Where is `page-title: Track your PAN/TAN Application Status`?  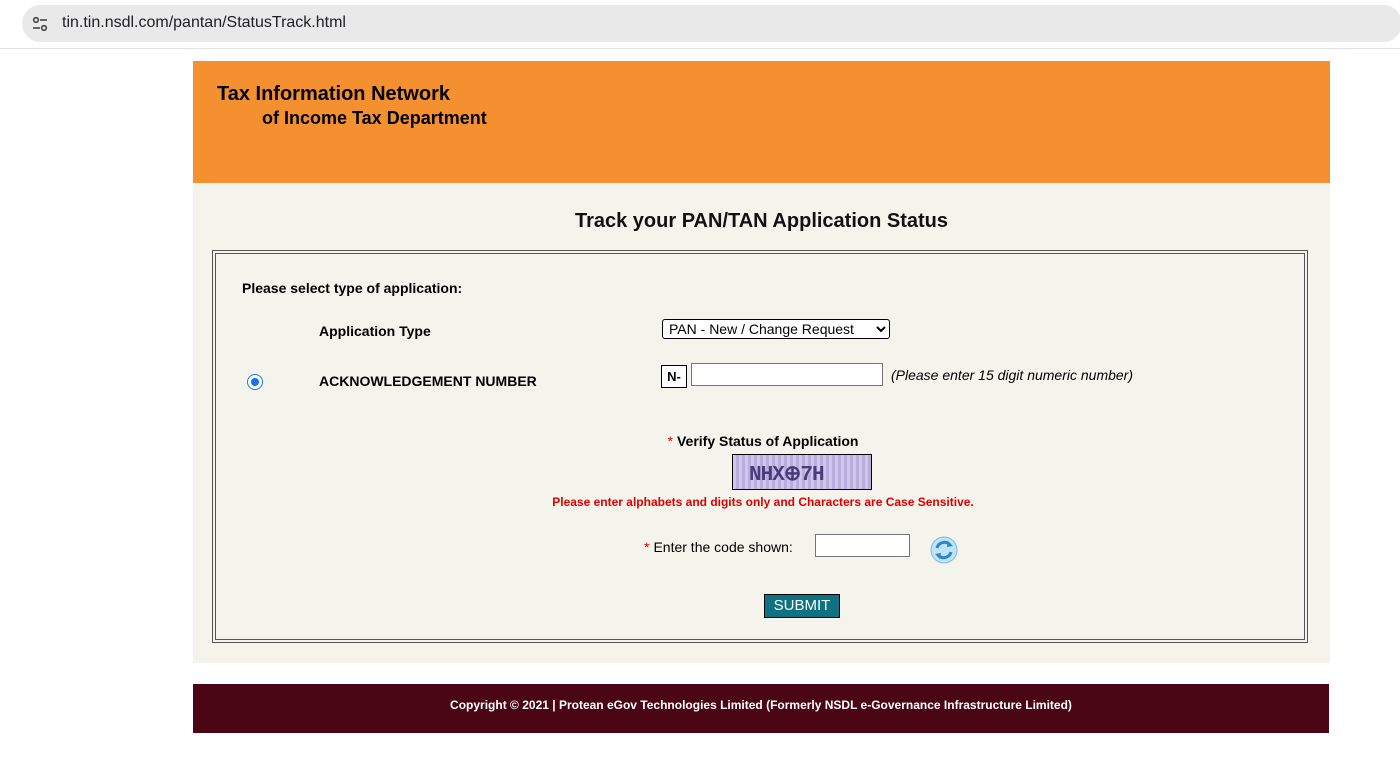 page-title: Track your PAN/TAN Application Status is located at coordinates (761, 221).